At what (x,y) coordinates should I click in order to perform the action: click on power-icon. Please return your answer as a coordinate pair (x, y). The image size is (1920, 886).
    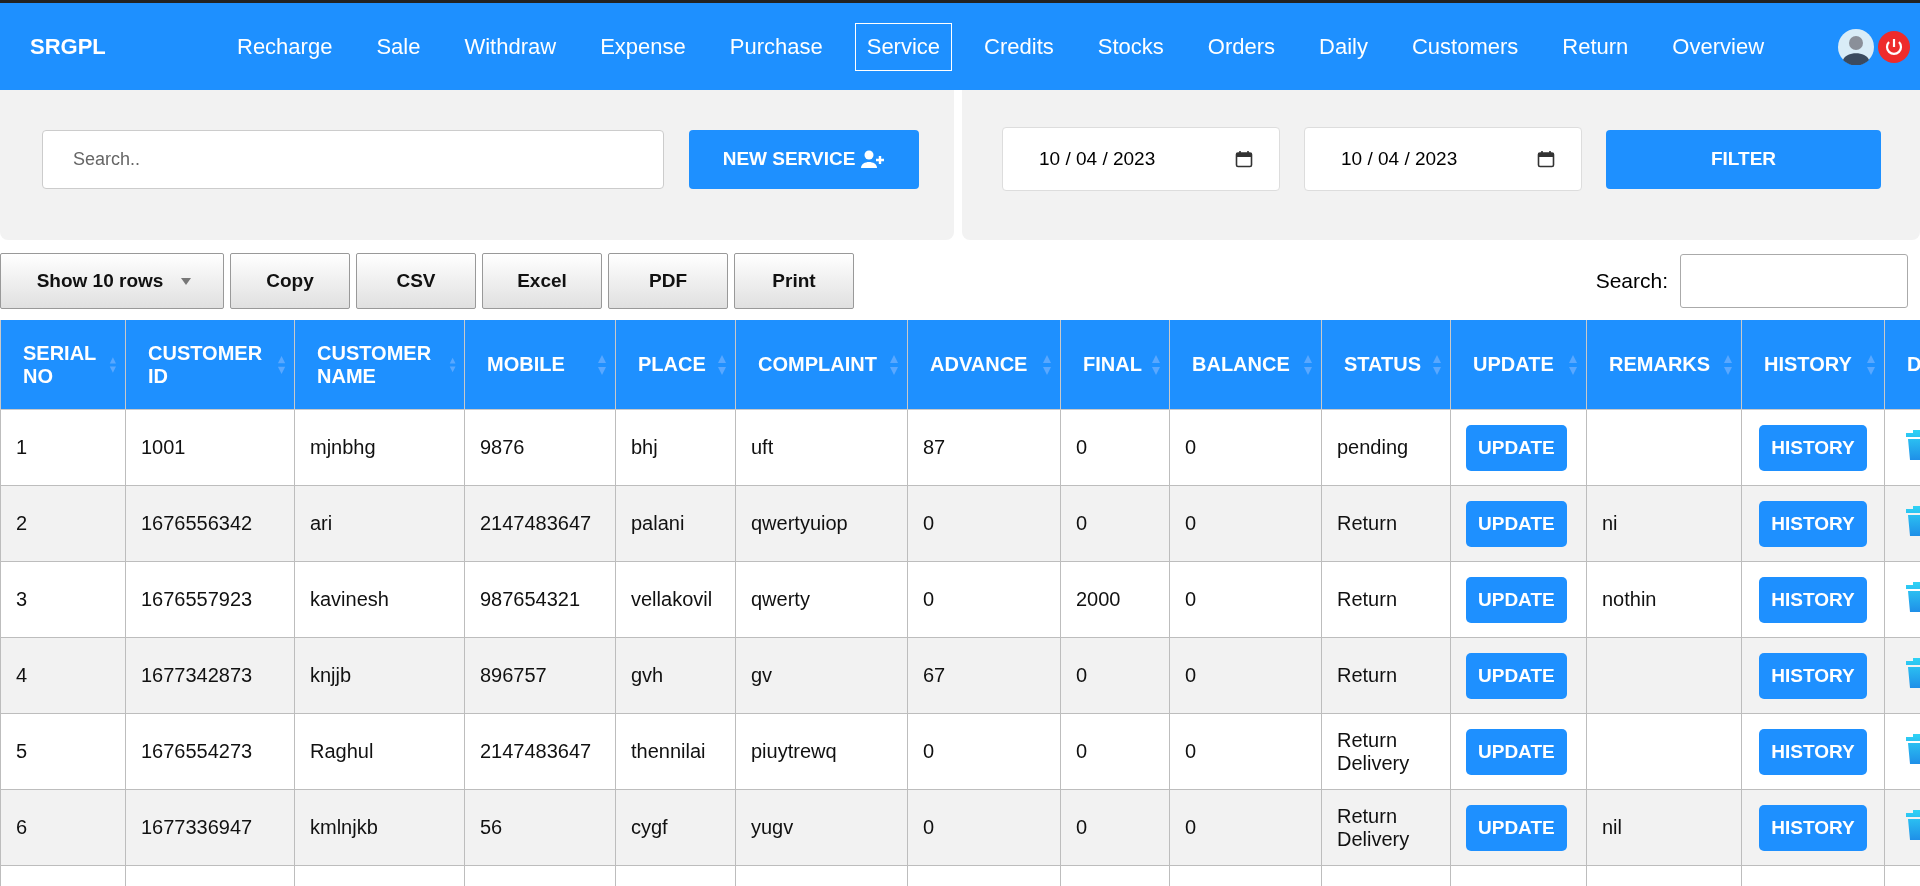
    Looking at the image, I should click on (1894, 46).